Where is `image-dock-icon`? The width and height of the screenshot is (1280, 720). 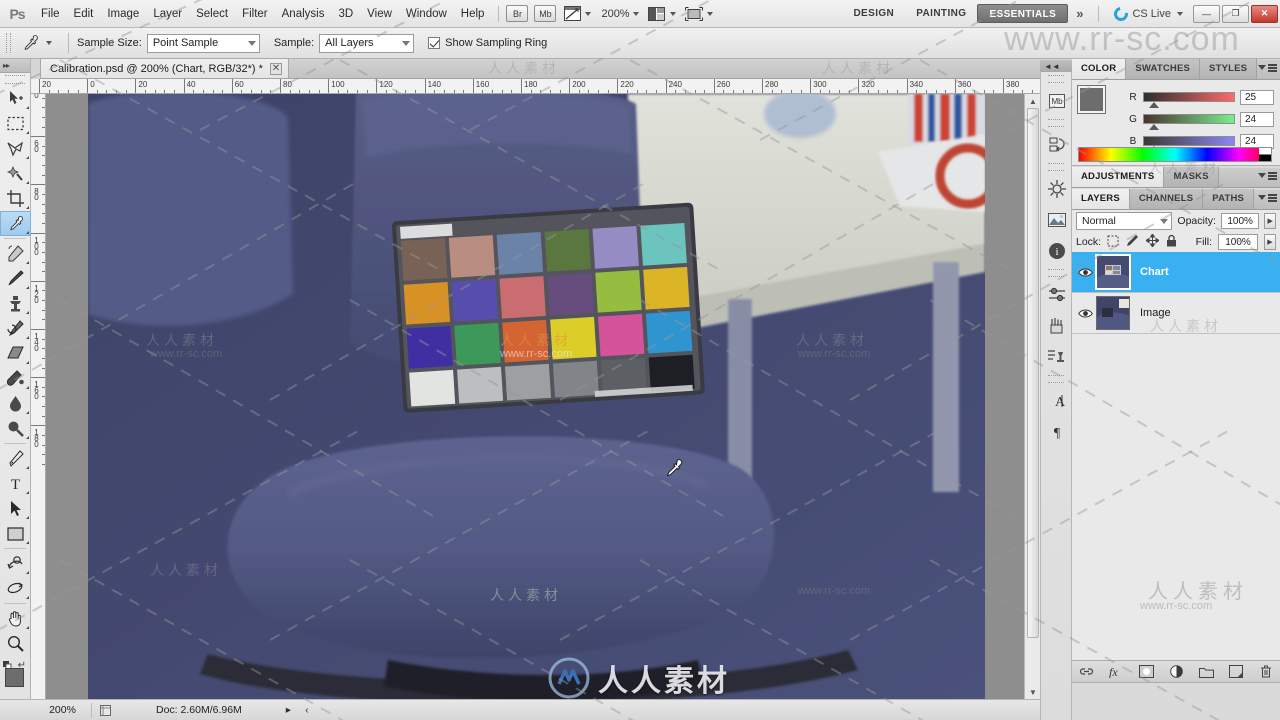 image-dock-icon is located at coordinates (1057, 219).